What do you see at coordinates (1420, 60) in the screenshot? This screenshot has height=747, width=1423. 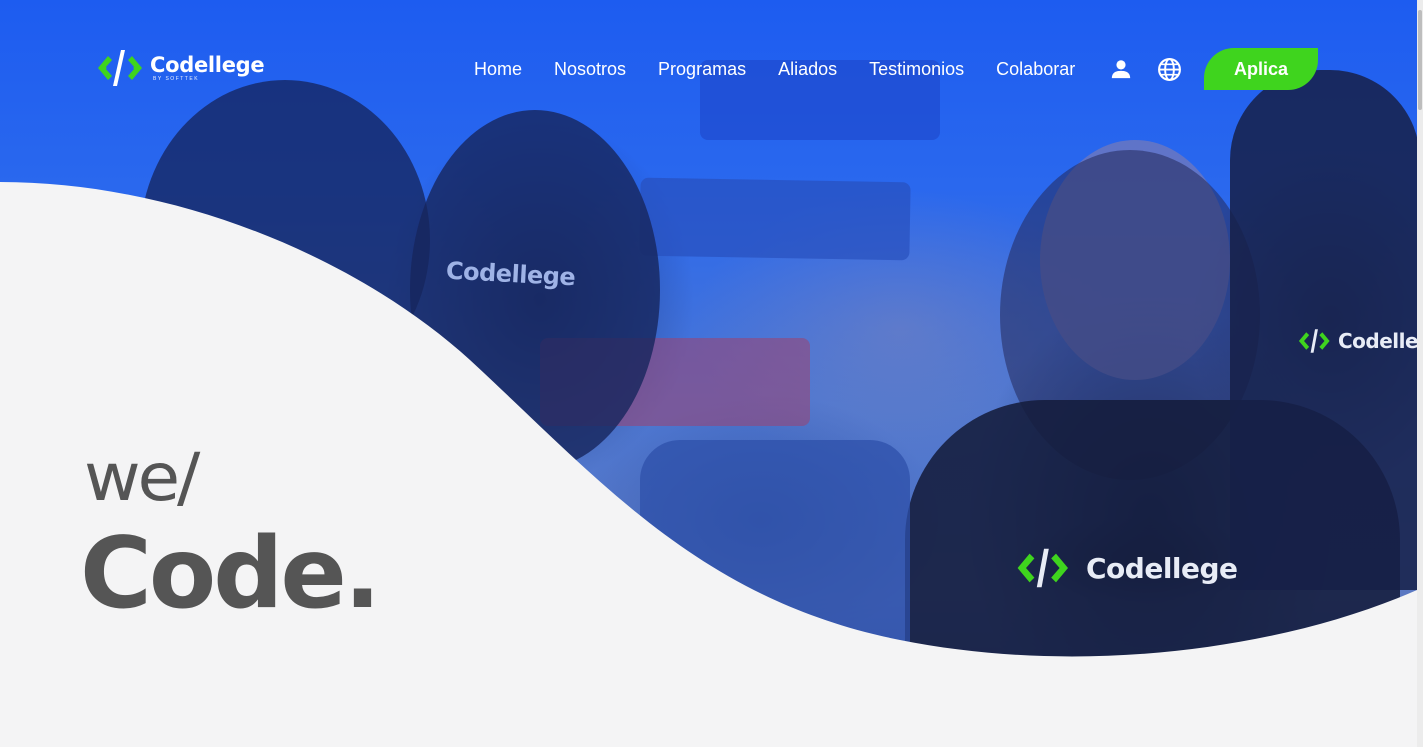 I see `scrollbar-thumb` at bounding box center [1420, 60].